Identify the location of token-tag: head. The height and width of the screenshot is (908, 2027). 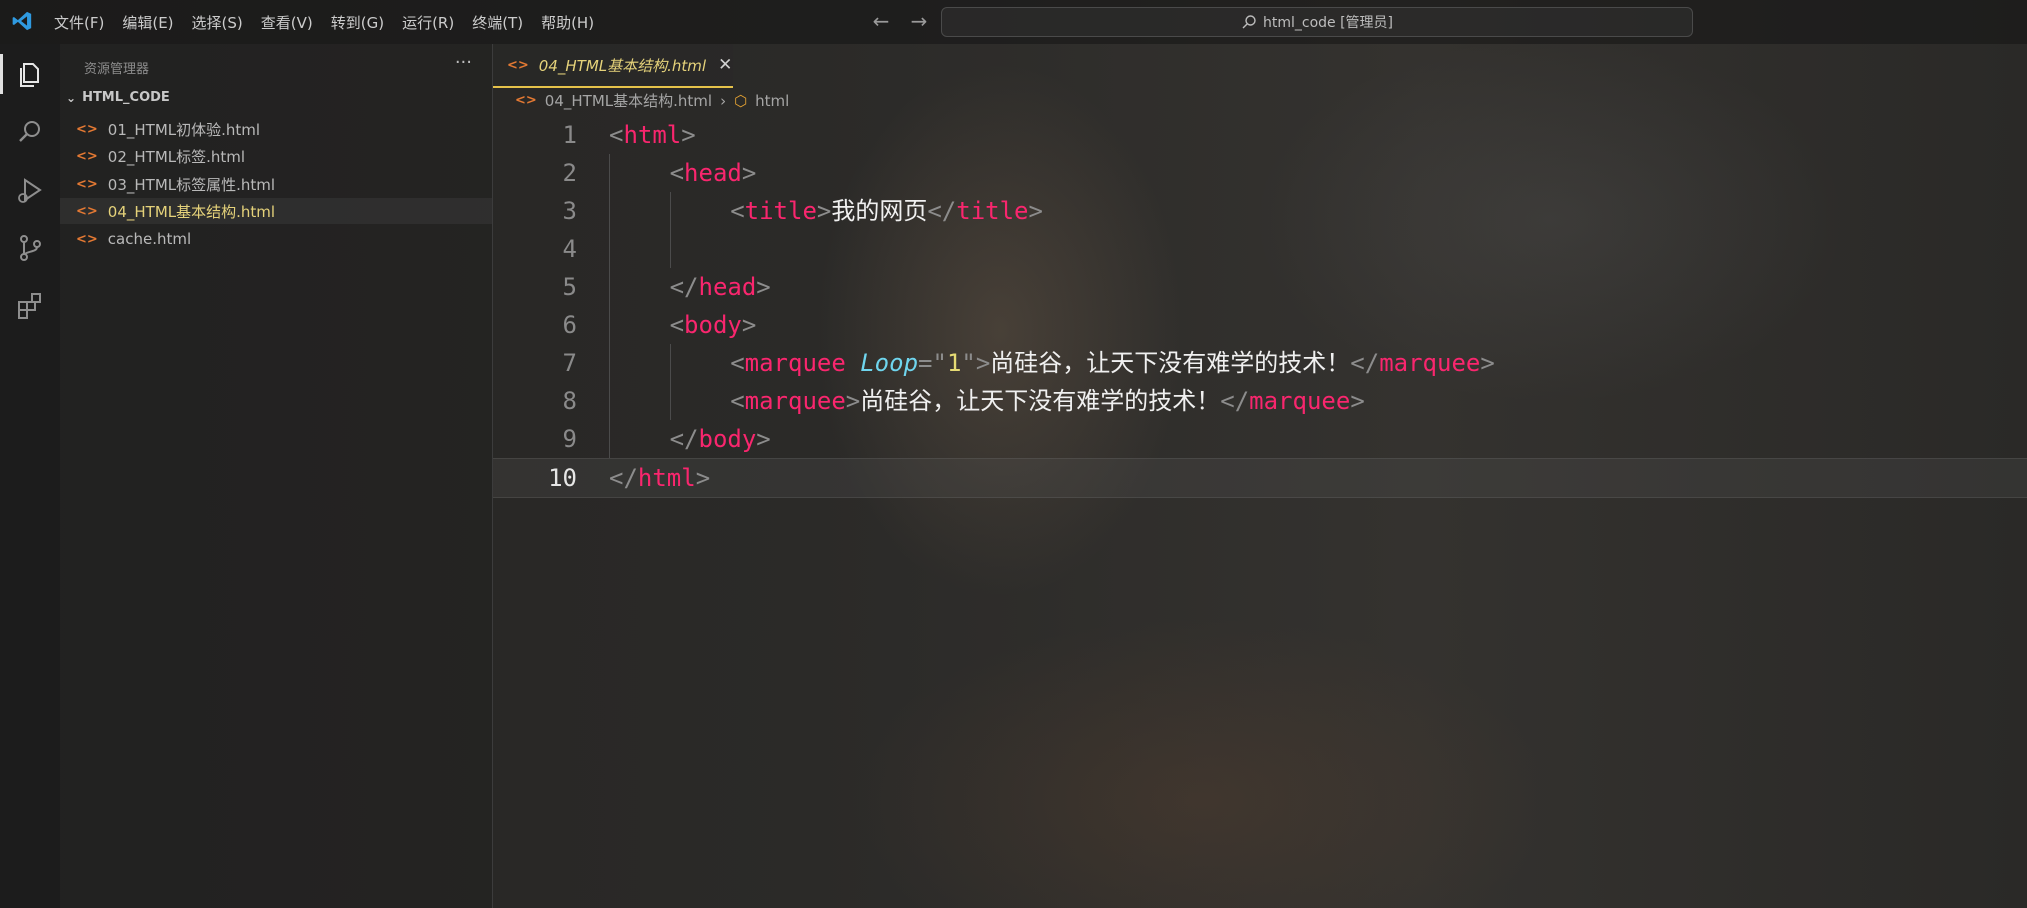
(713, 173).